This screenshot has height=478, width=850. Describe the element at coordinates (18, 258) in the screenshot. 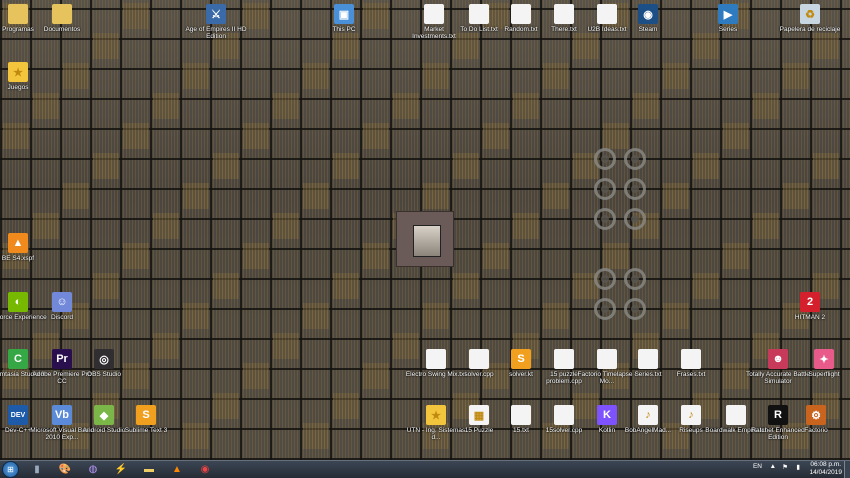

I see `desktop-icon-label: BE S4.xspf` at that location.